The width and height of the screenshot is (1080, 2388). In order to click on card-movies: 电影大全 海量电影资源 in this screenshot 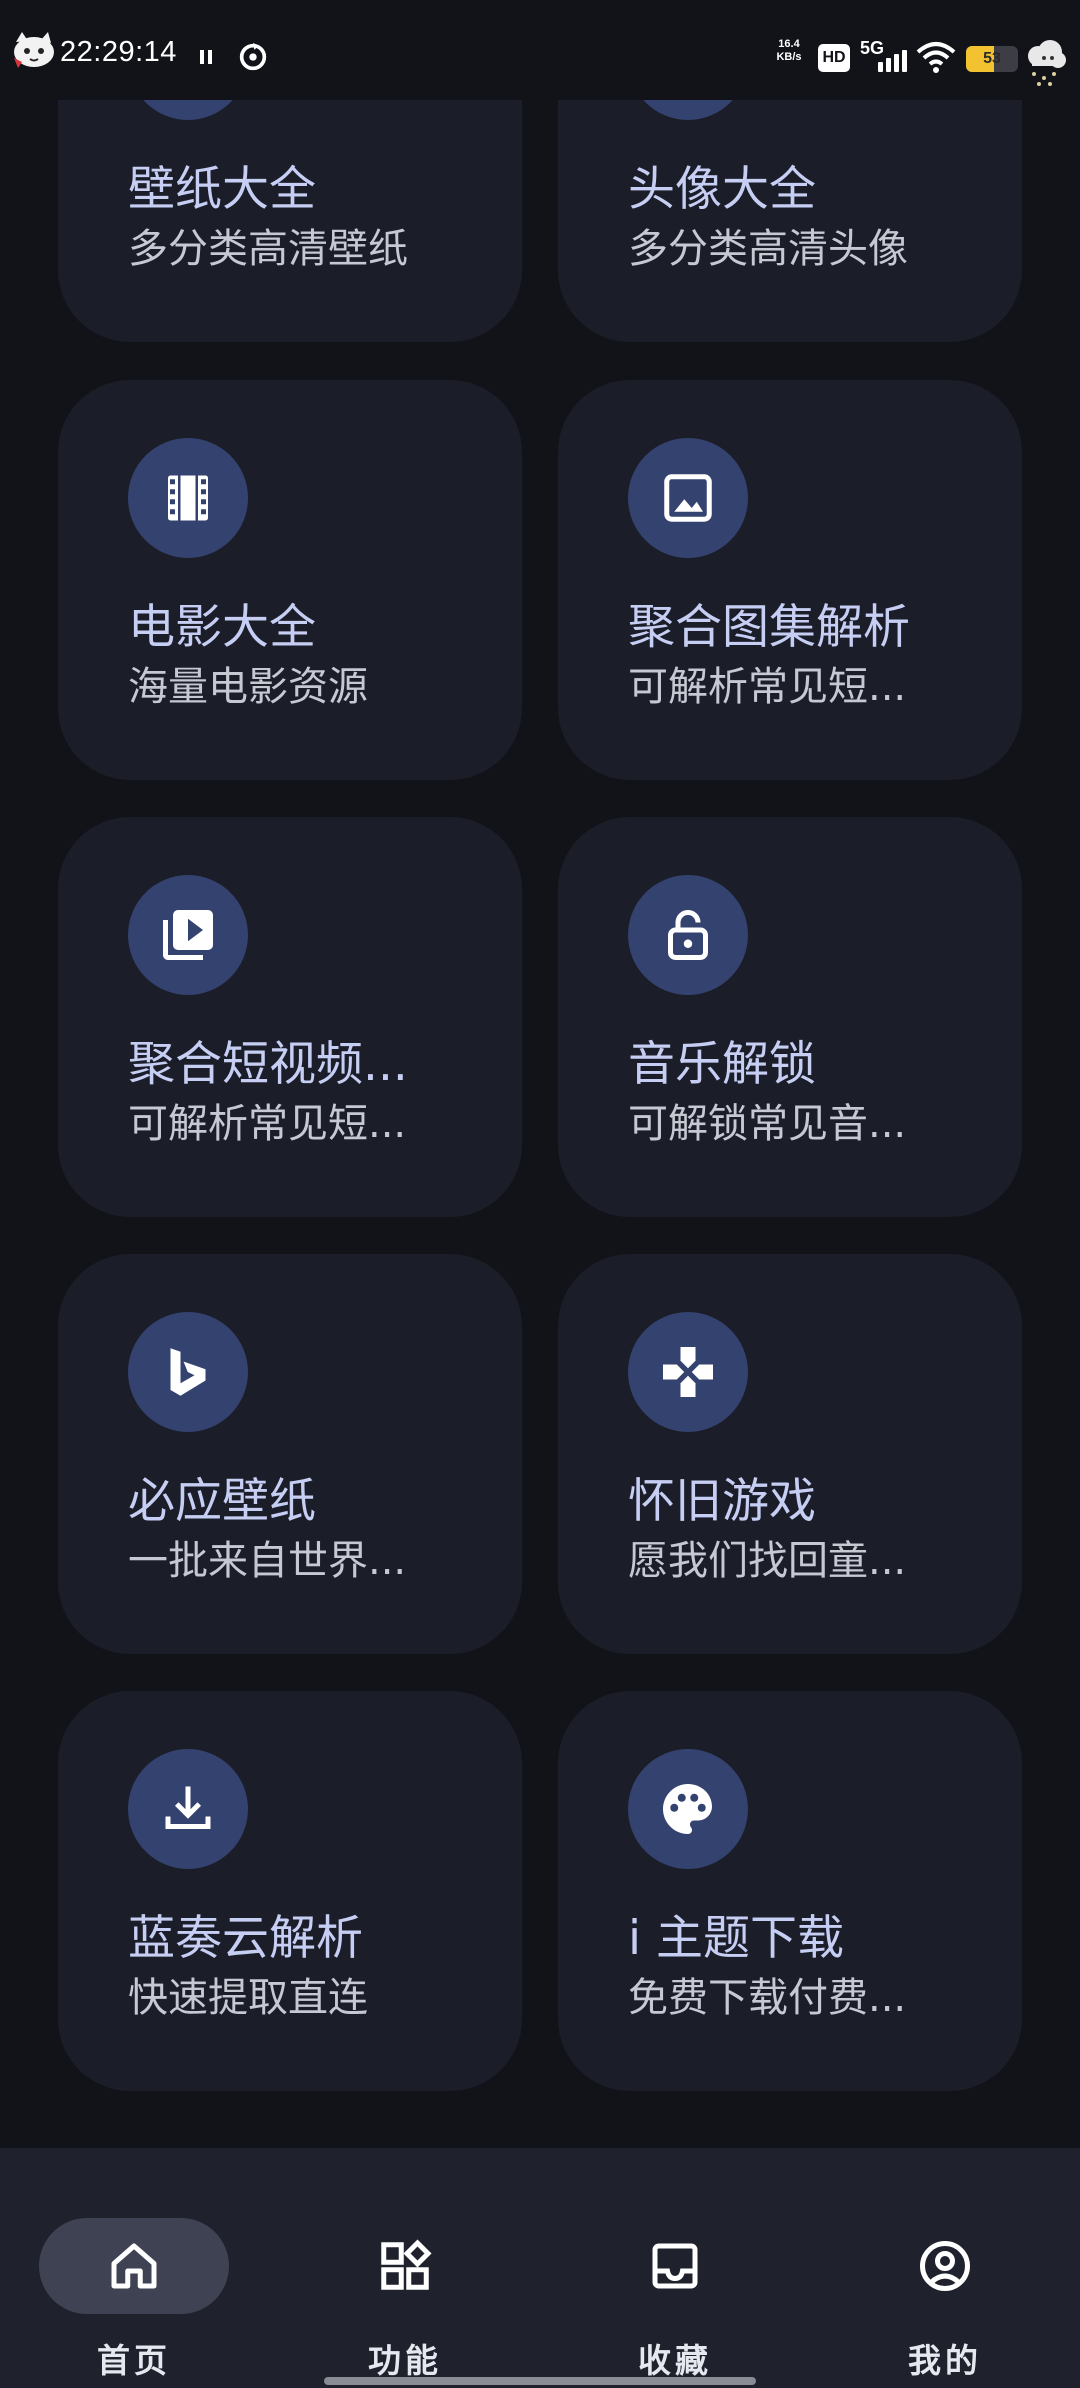, I will do `click(290, 580)`.